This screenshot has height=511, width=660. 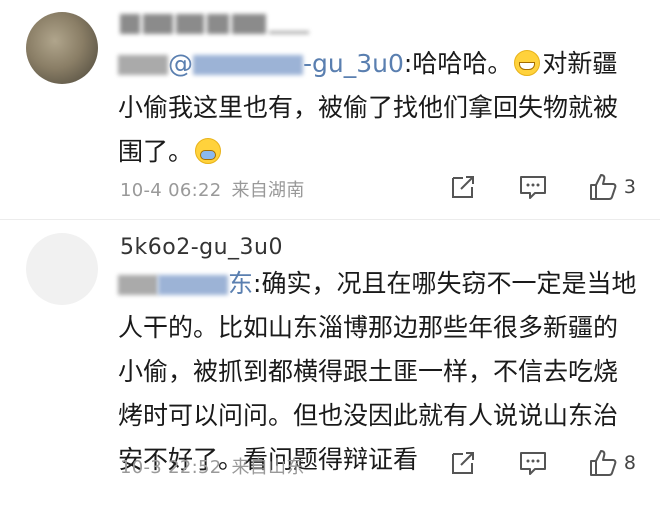 What do you see at coordinates (201, 247) in the screenshot?
I see `username: 5k6o2-gu_3u0` at bounding box center [201, 247].